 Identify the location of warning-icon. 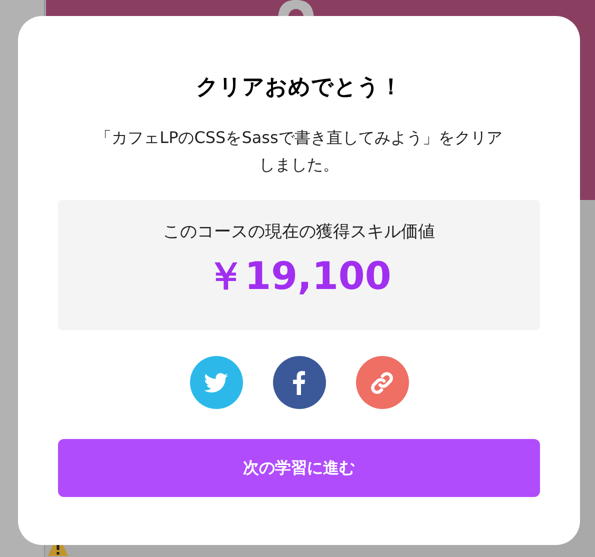
(58, 551).